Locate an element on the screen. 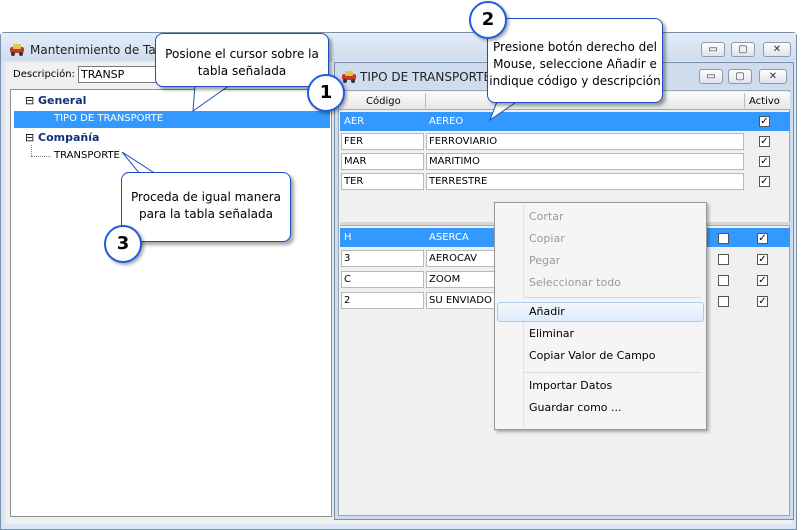 The height and width of the screenshot is (530, 804). grid1-cell-code: TER is located at coordinates (382, 181).